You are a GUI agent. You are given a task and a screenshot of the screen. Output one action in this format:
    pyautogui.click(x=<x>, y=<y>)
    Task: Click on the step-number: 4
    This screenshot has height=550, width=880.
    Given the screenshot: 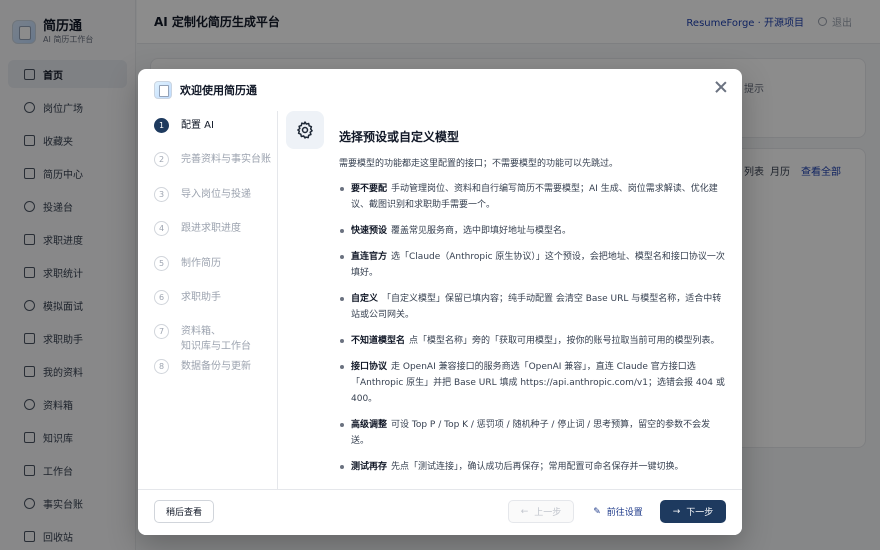 What is the action you would take?
    pyautogui.click(x=161, y=228)
    